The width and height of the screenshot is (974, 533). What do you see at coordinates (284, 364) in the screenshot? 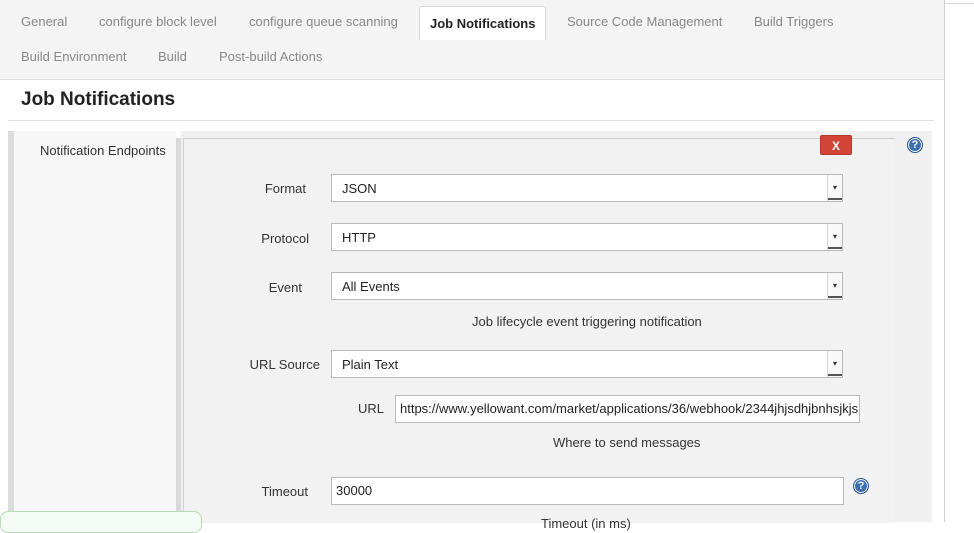
I see `url-source-label: URL Source` at bounding box center [284, 364].